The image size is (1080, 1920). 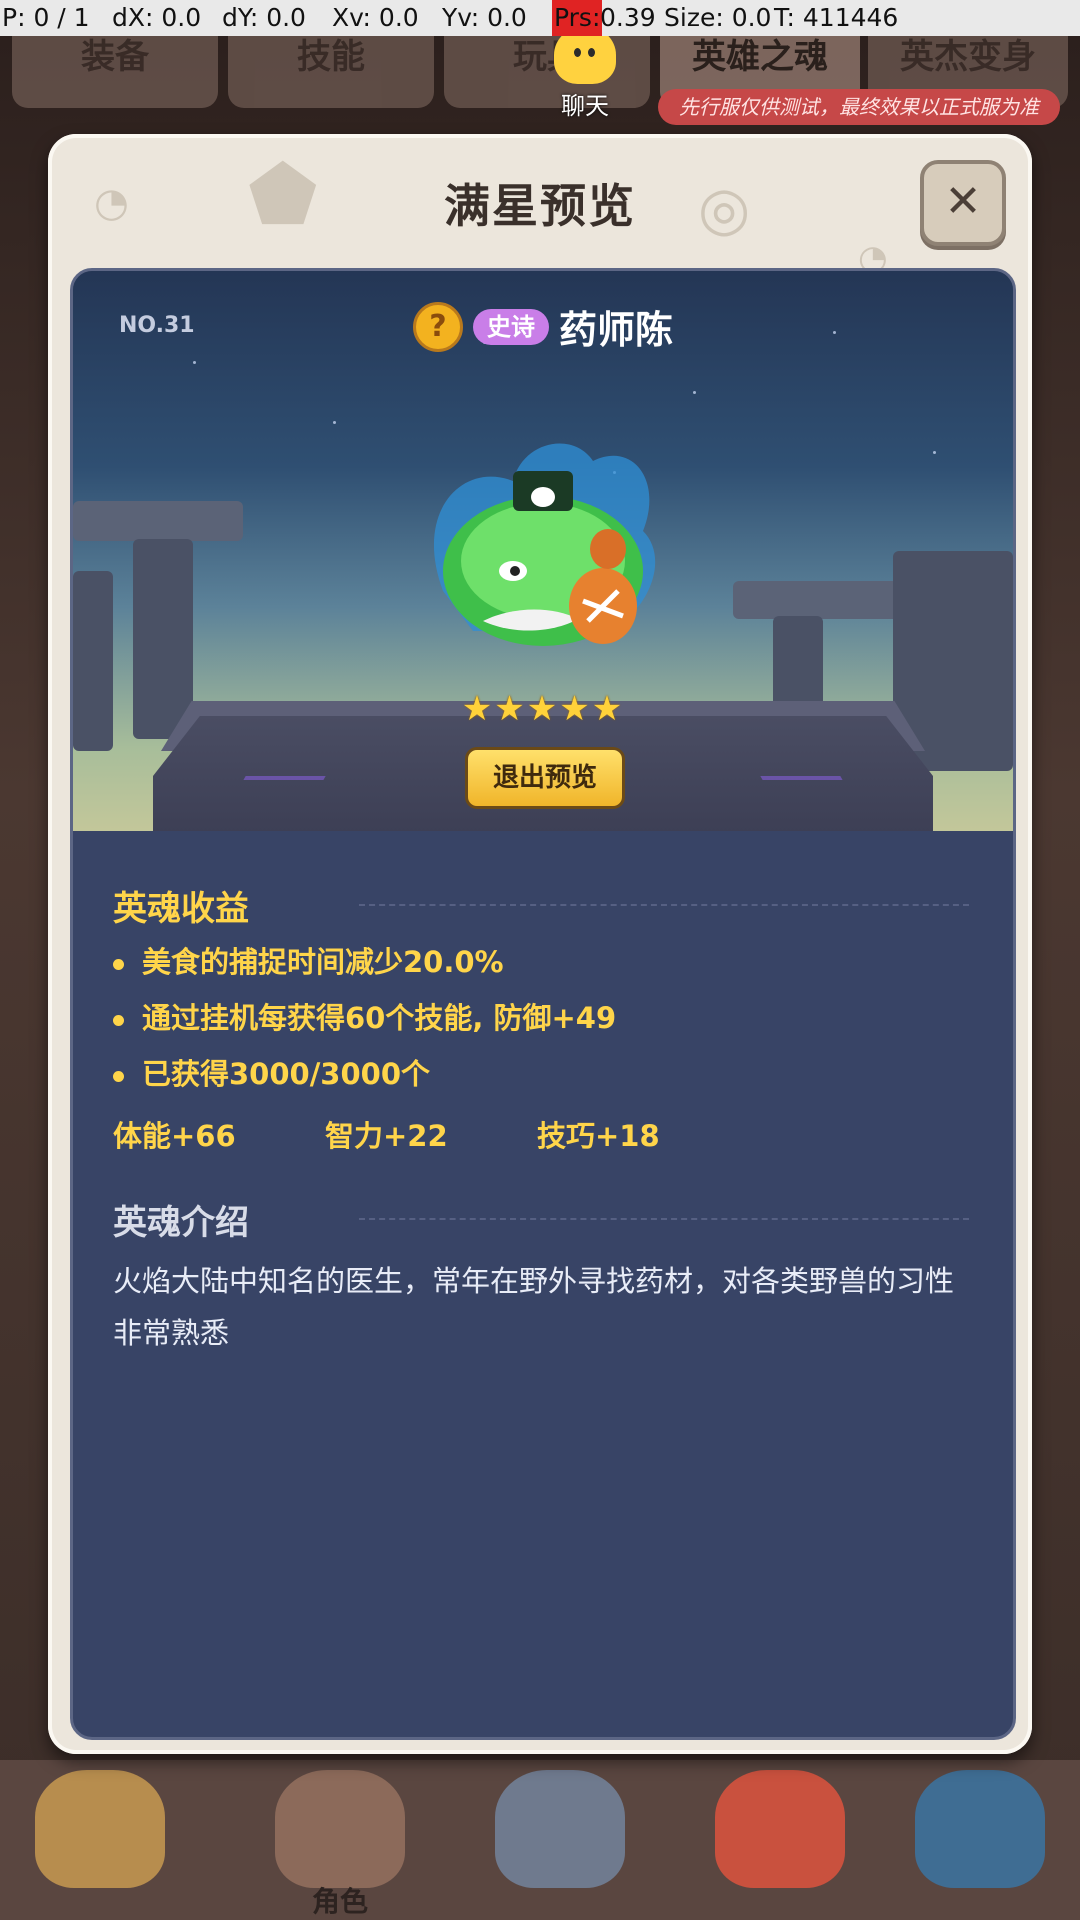 I want to click on chat-button: 聊天, so click(x=585, y=73).